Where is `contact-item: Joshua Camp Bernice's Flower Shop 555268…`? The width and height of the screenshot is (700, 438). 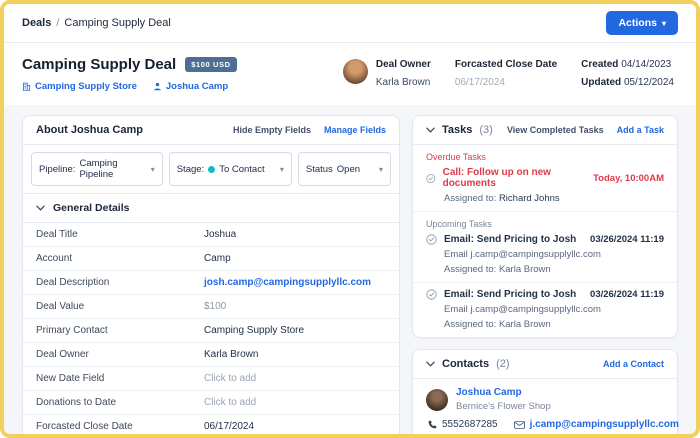
contact-item: Joshua Camp Bernice's Flower Shop 555268… is located at coordinates (546, 406).